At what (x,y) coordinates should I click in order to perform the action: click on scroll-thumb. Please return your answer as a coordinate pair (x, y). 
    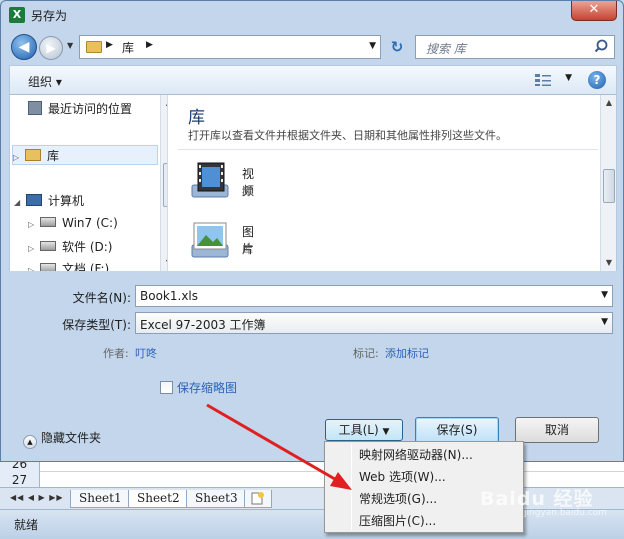
    Looking at the image, I should click on (609, 186).